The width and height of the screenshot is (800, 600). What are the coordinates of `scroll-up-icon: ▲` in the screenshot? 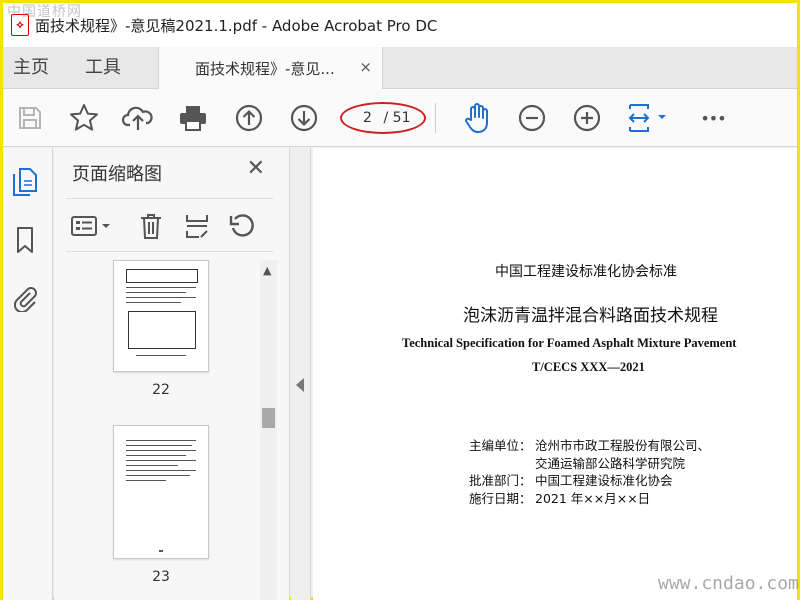 It's located at (267, 270).